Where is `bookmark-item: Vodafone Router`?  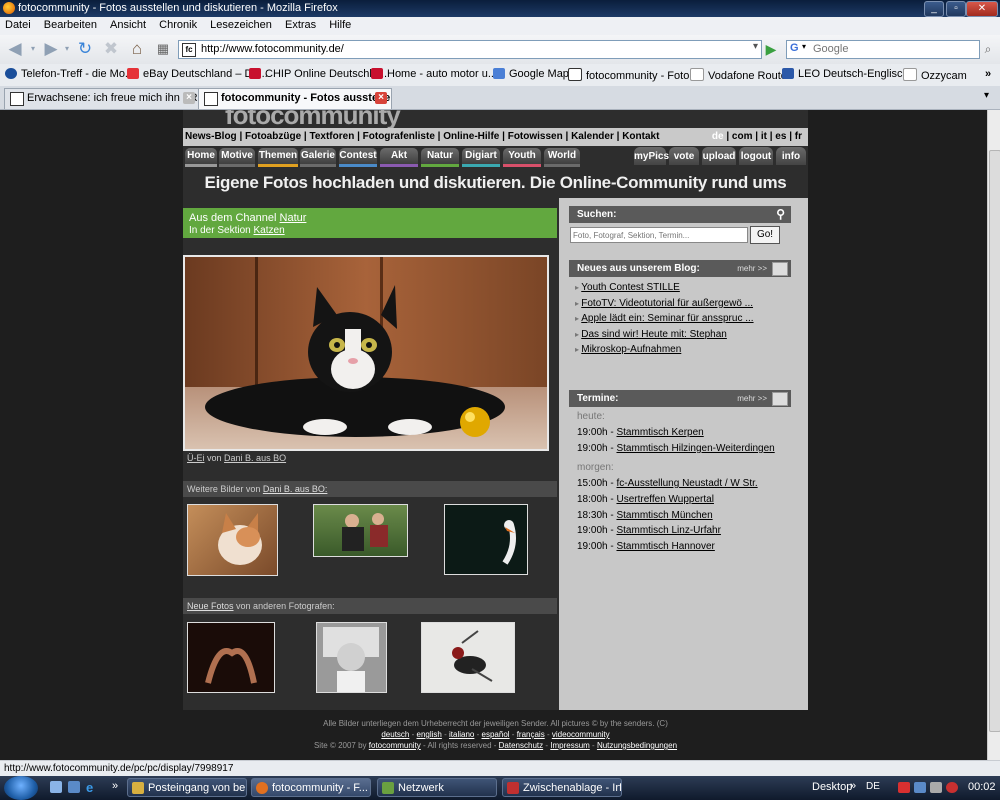 bookmark-item: Vodafone Router is located at coordinates (740, 75).